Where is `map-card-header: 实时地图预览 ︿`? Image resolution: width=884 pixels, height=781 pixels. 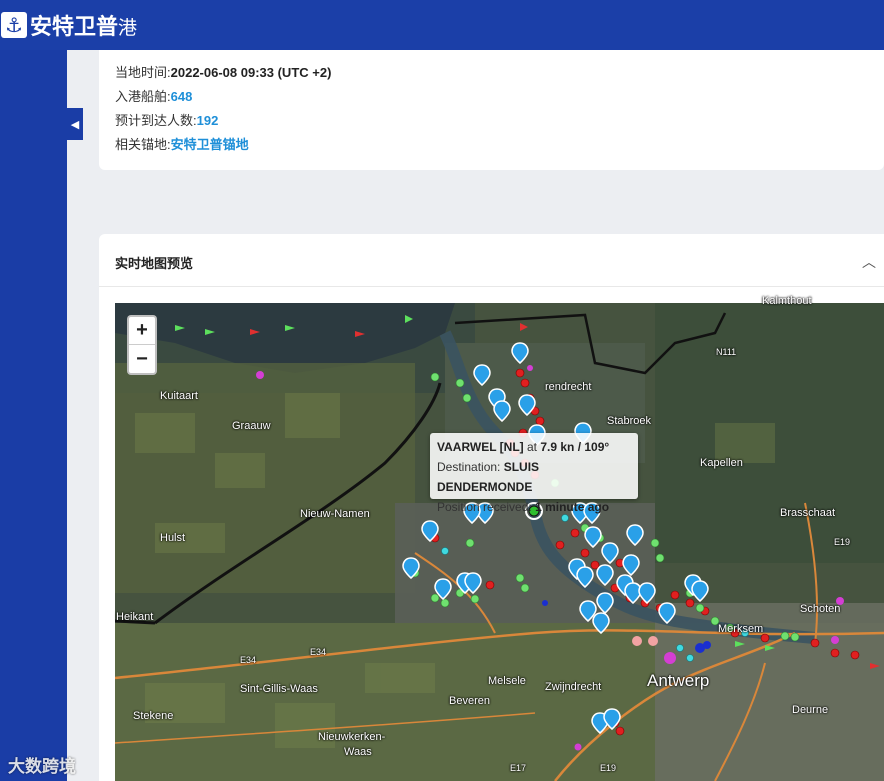 map-card-header: 实时地图预览 ︿ is located at coordinates (491, 260).